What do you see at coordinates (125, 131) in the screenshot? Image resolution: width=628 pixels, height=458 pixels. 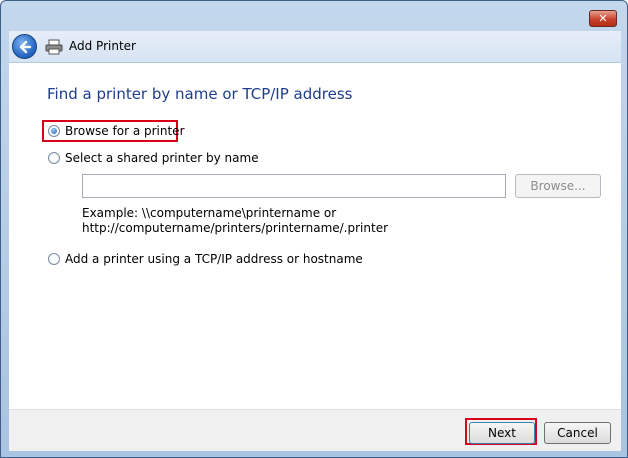 I see `option-label: Browse for a printer` at bounding box center [125, 131].